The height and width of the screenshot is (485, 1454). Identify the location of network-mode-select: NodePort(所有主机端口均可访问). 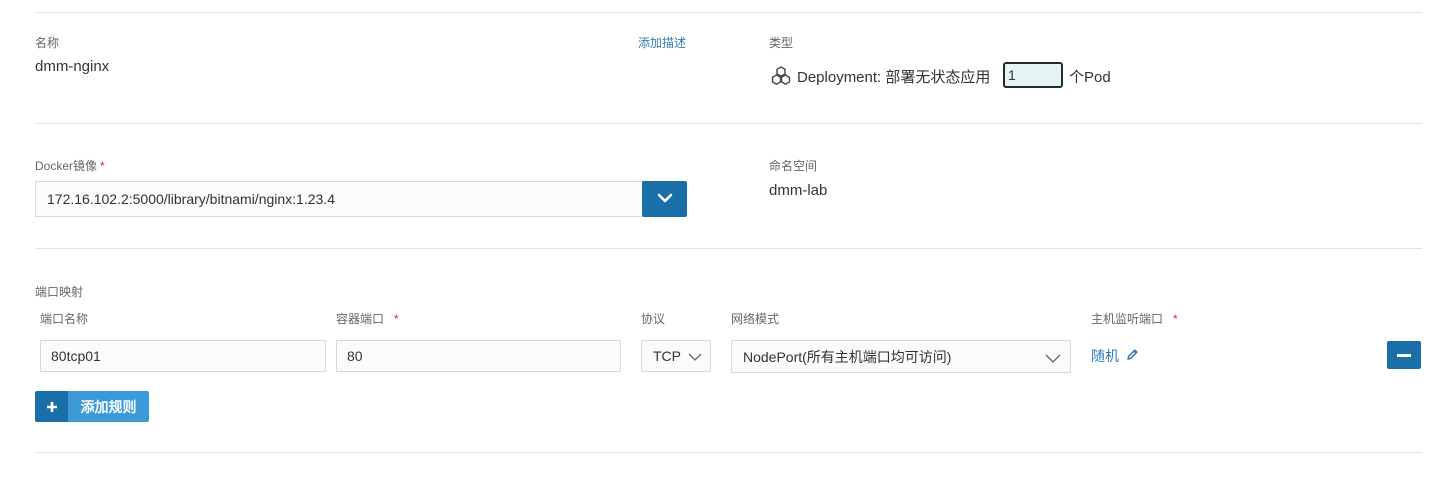
(901, 356).